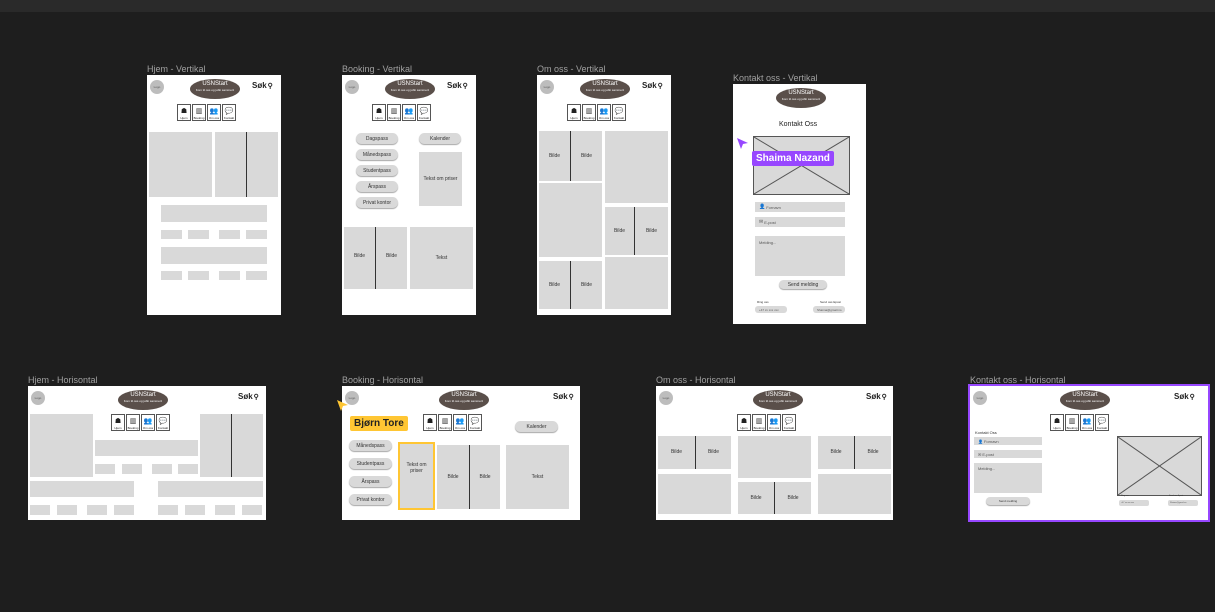 The height and width of the screenshot is (612, 1215). I want to click on nav-bar: ☗ Hjem ▥ Booking 👥 Om oss 💬 Kontakt, so click(767, 422).